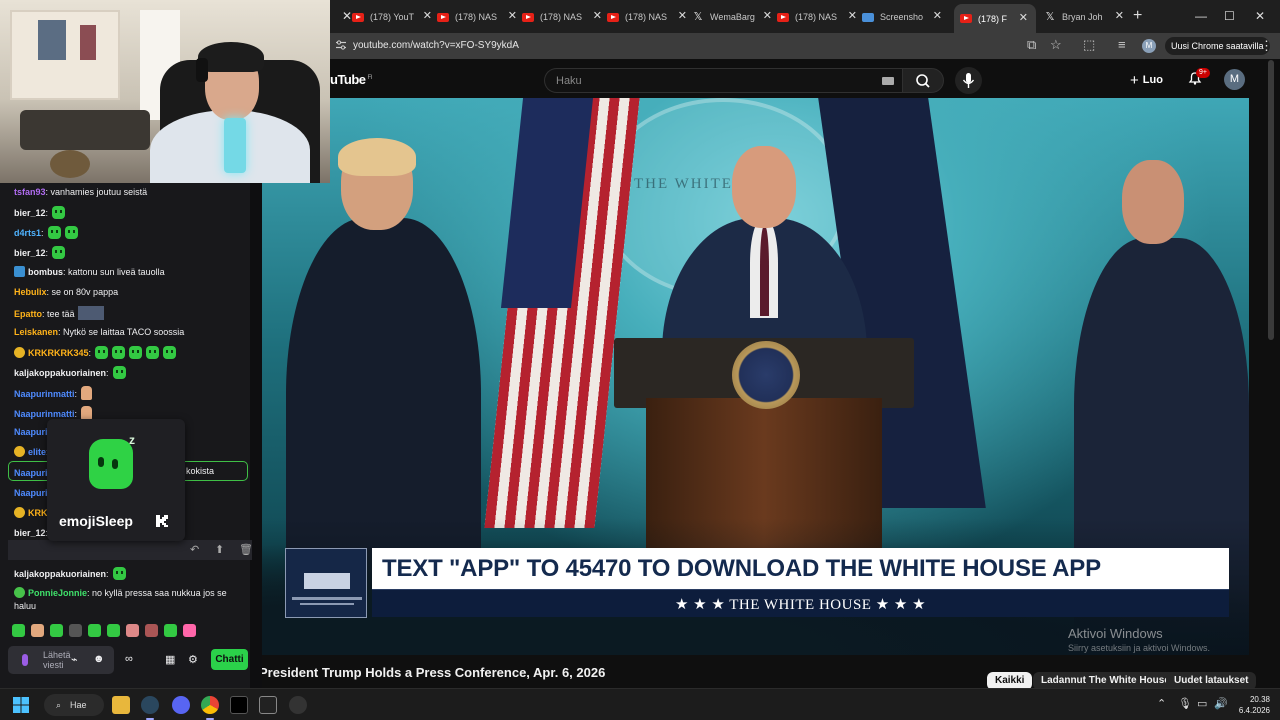 This screenshot has height=720, width=1280. What do you see at coordinates (1229, 16) in the screenshot?
I see `maximize-button: ☐` at bounding box center [1229, 16].